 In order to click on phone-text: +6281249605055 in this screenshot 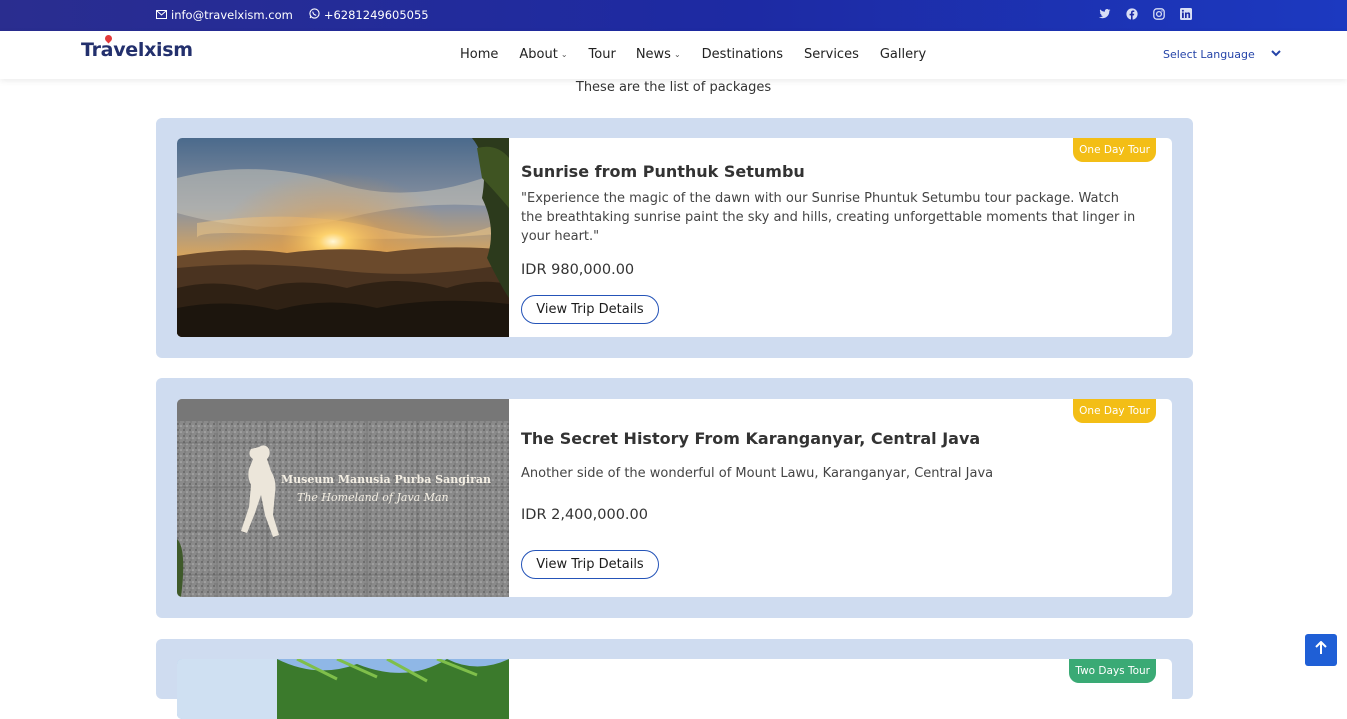, I will do `click(376, 15)`.